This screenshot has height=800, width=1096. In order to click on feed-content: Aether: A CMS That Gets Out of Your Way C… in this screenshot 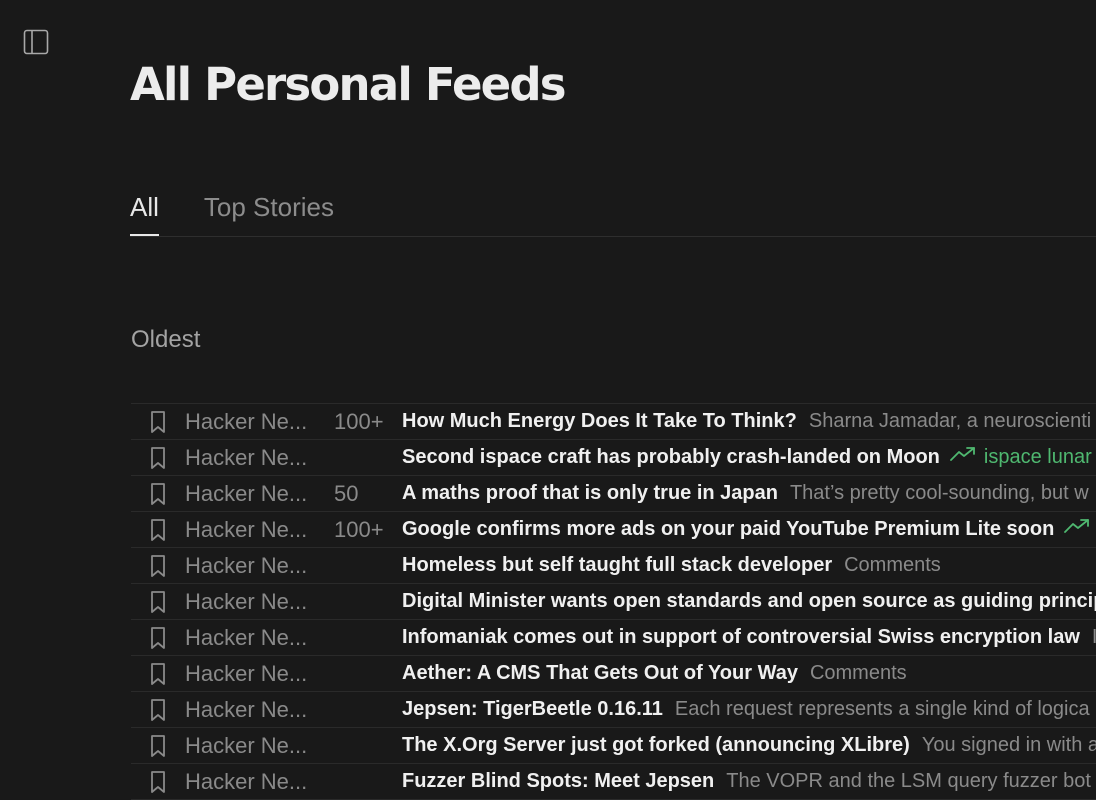, I will do `click(654, 673)`.